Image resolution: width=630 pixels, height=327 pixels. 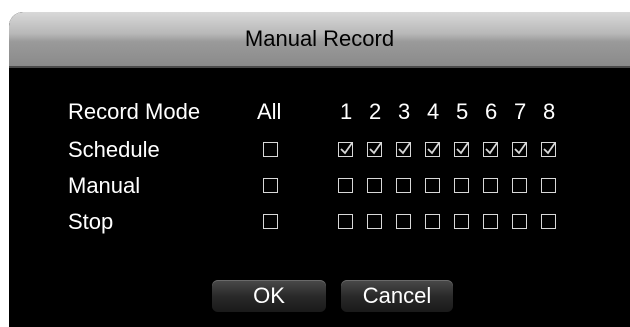 What do you see at coordinates (404, 111) in the screenshot?
I see `channel-header-3: 3` at bounding box center [404, 111].